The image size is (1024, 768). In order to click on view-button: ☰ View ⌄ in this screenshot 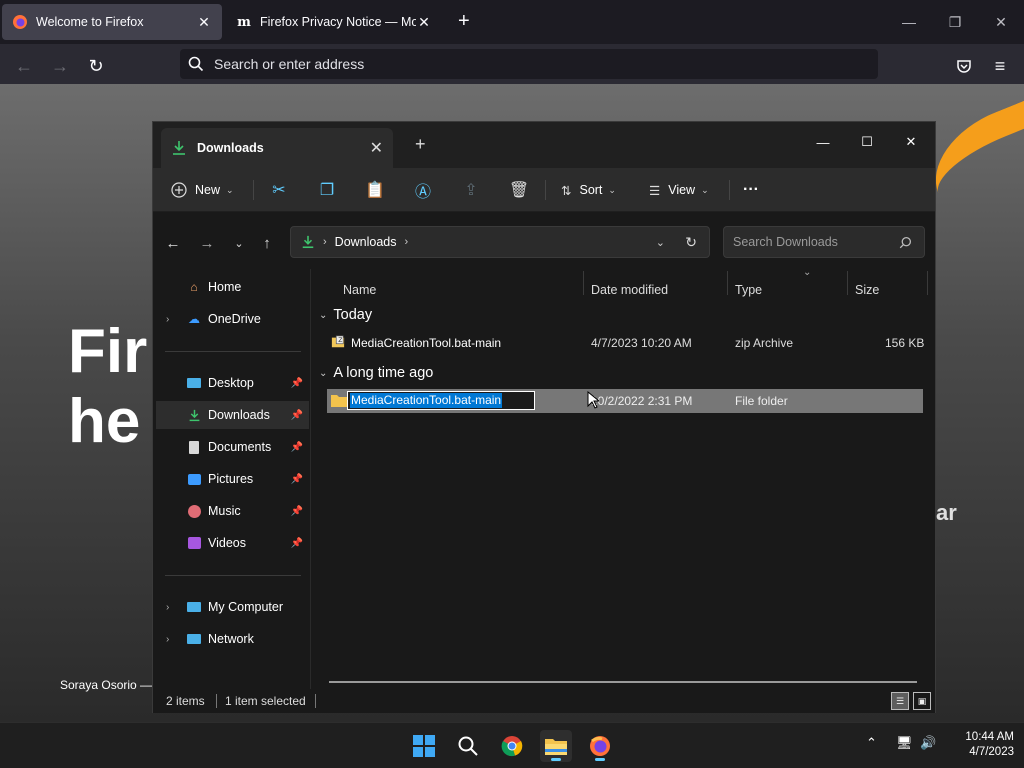, I will do `click(679, 190)`.